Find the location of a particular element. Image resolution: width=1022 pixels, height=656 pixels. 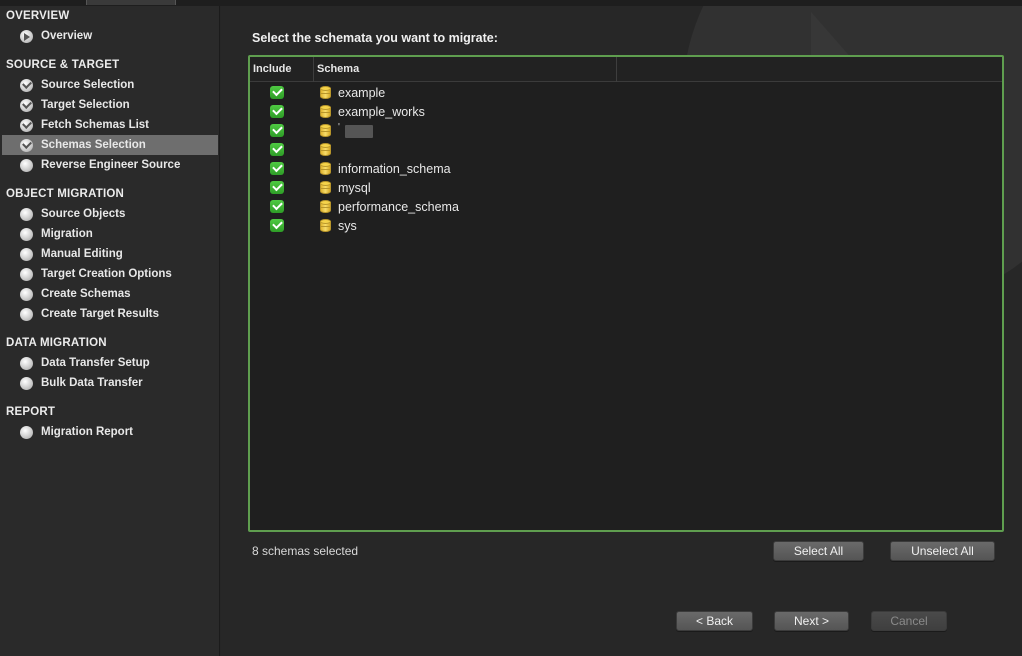

sidebar-item-reverse-engineer-source: Reverse Engineer Source is located at coordinates (110, 165).